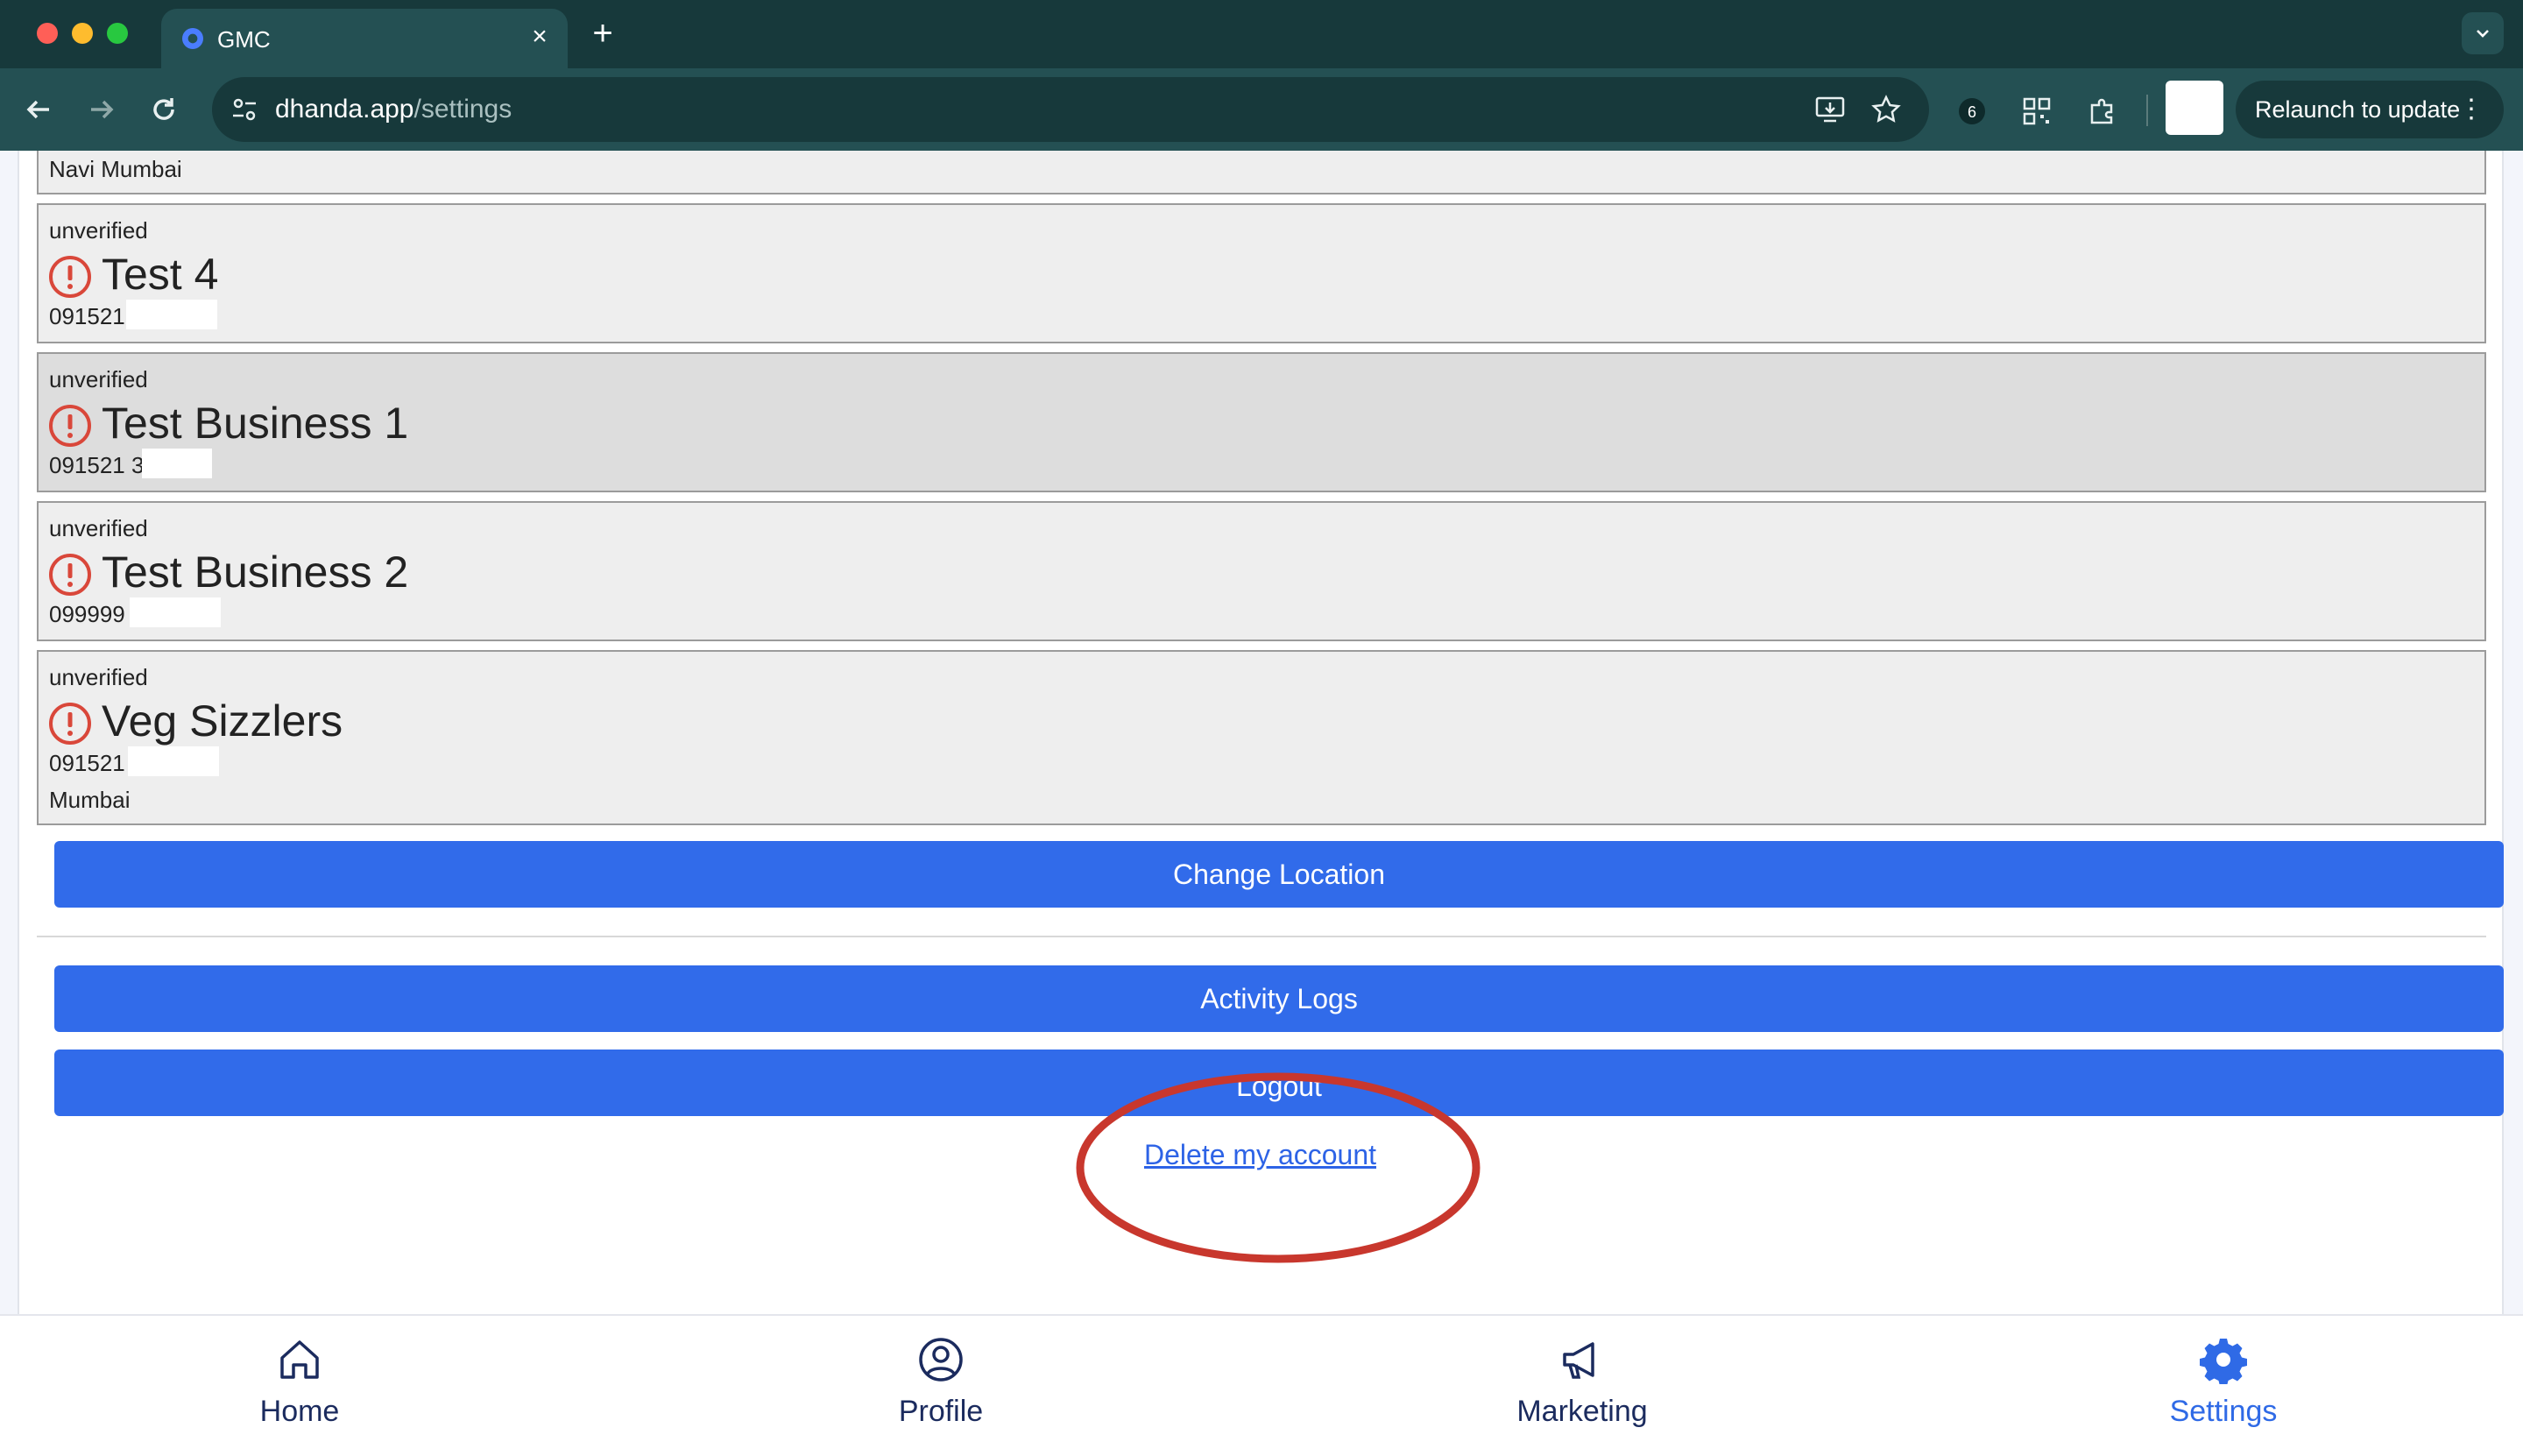  Describe the element at coordinates (97, 465) in the screenshot. I see `business-phone: 091521 3` at that location.